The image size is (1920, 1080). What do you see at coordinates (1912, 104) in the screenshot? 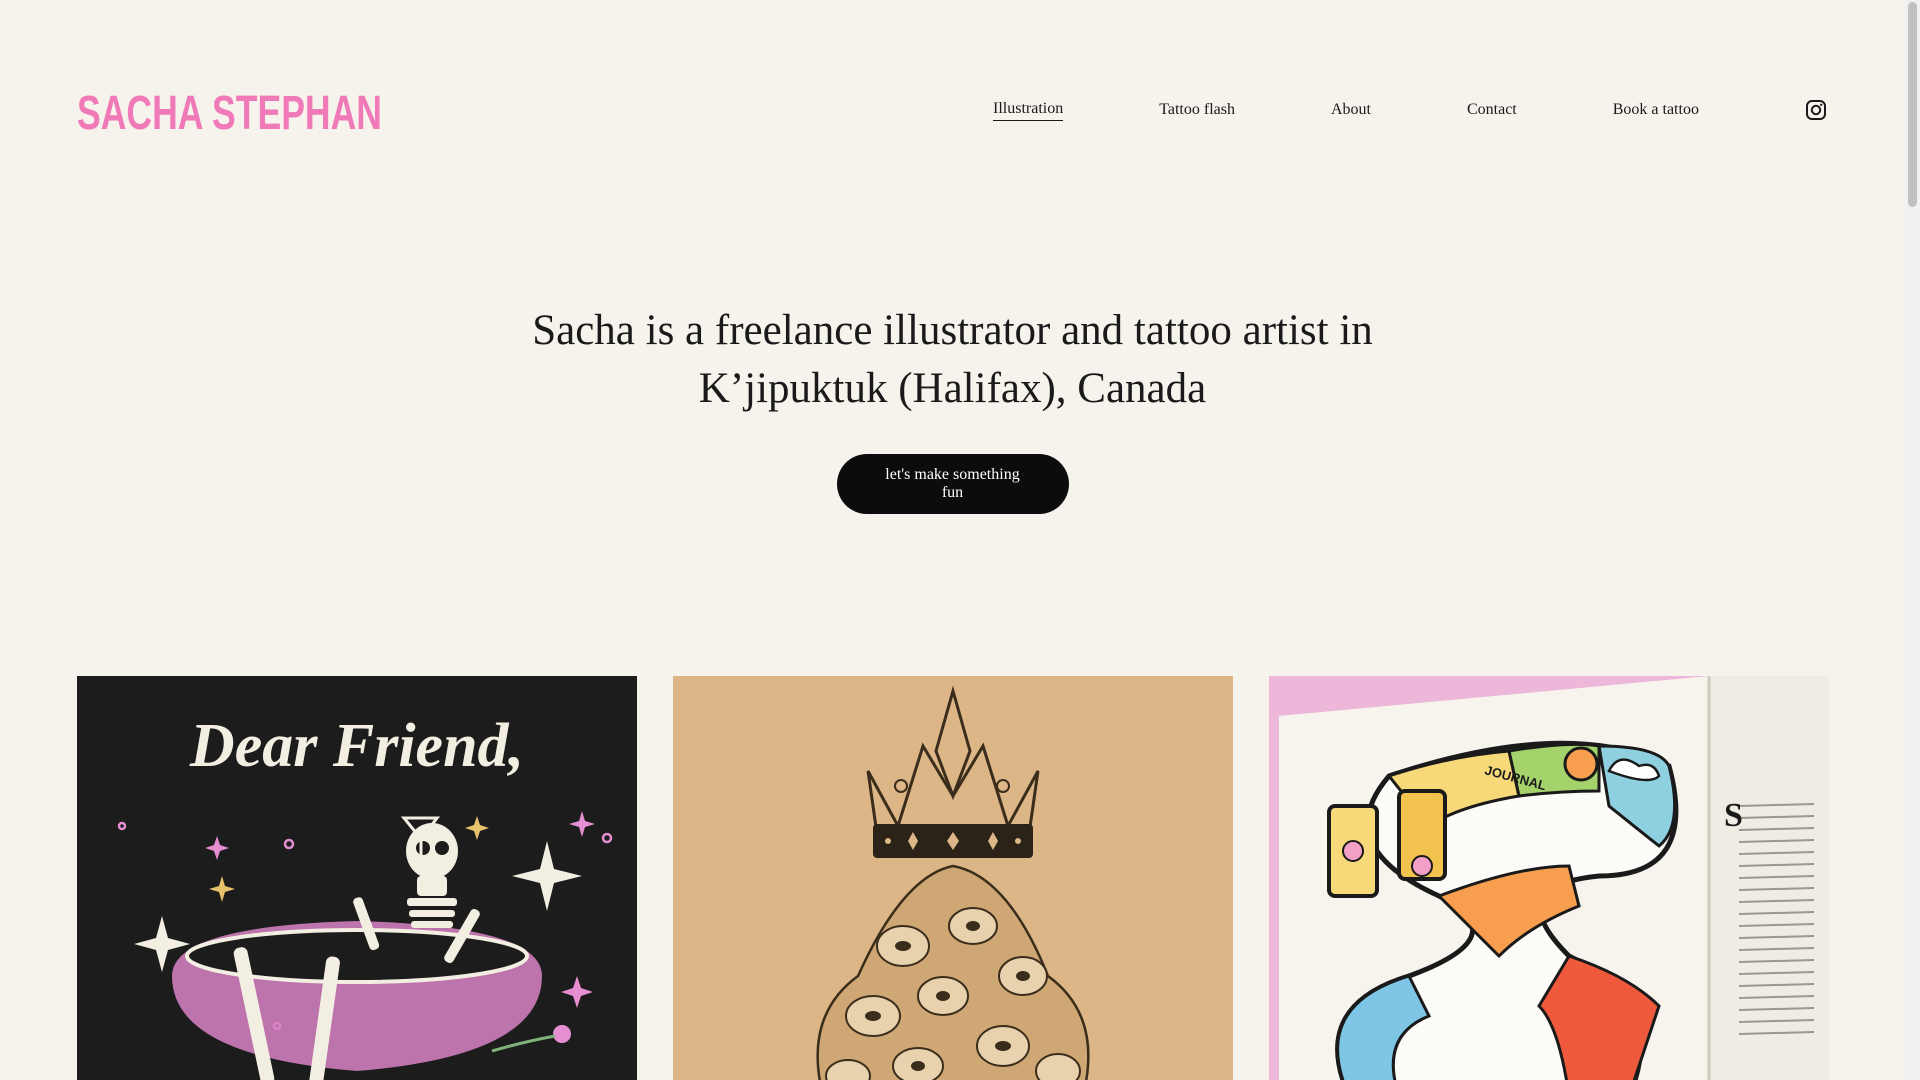
I see `scrollbar-thumb` at bounding box center [1912, 104].